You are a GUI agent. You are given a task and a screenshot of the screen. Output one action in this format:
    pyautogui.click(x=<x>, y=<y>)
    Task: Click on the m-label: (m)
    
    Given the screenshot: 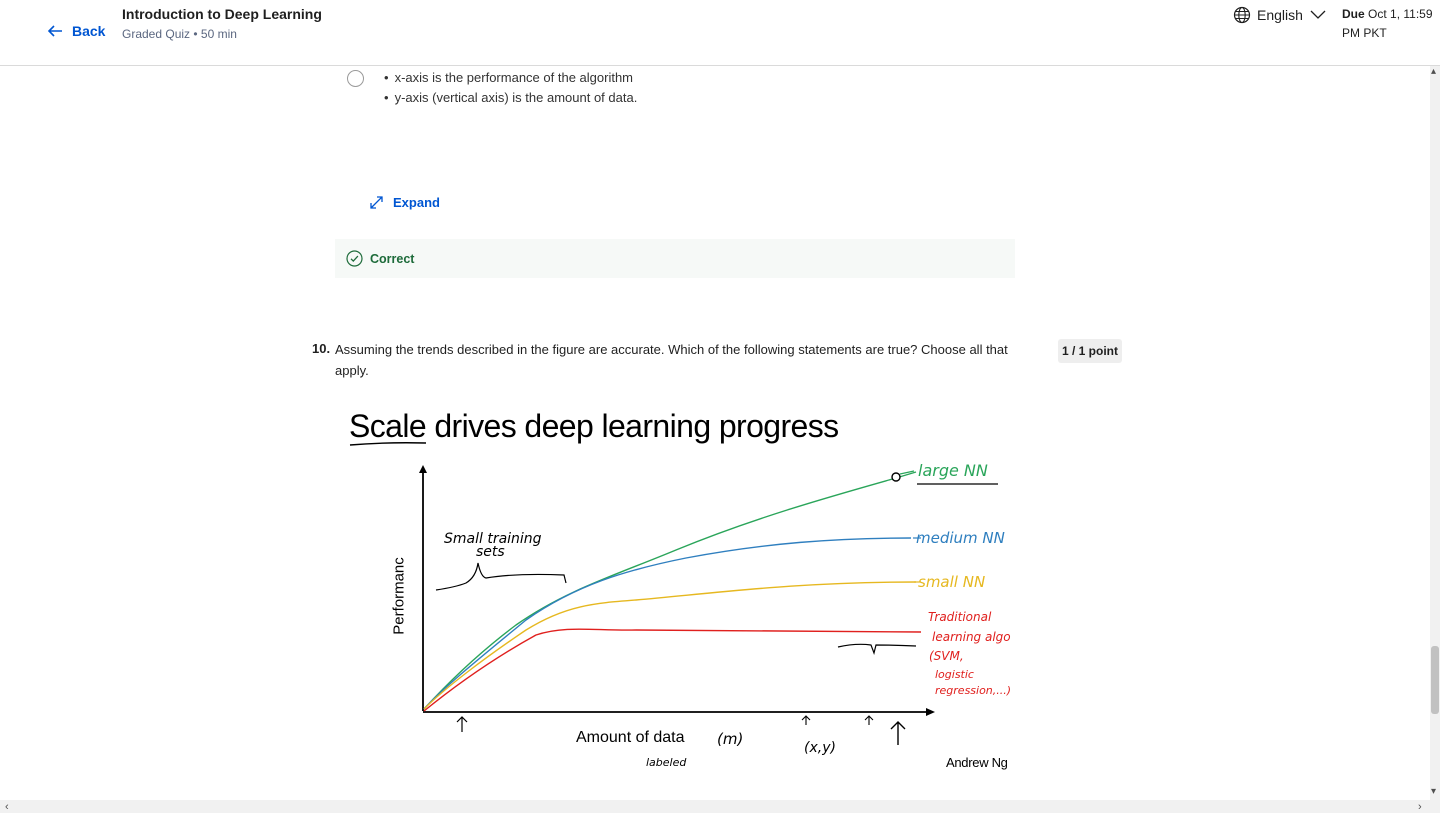 What is the action you would take?
    pyautogui.click(x=730, y=739)
    